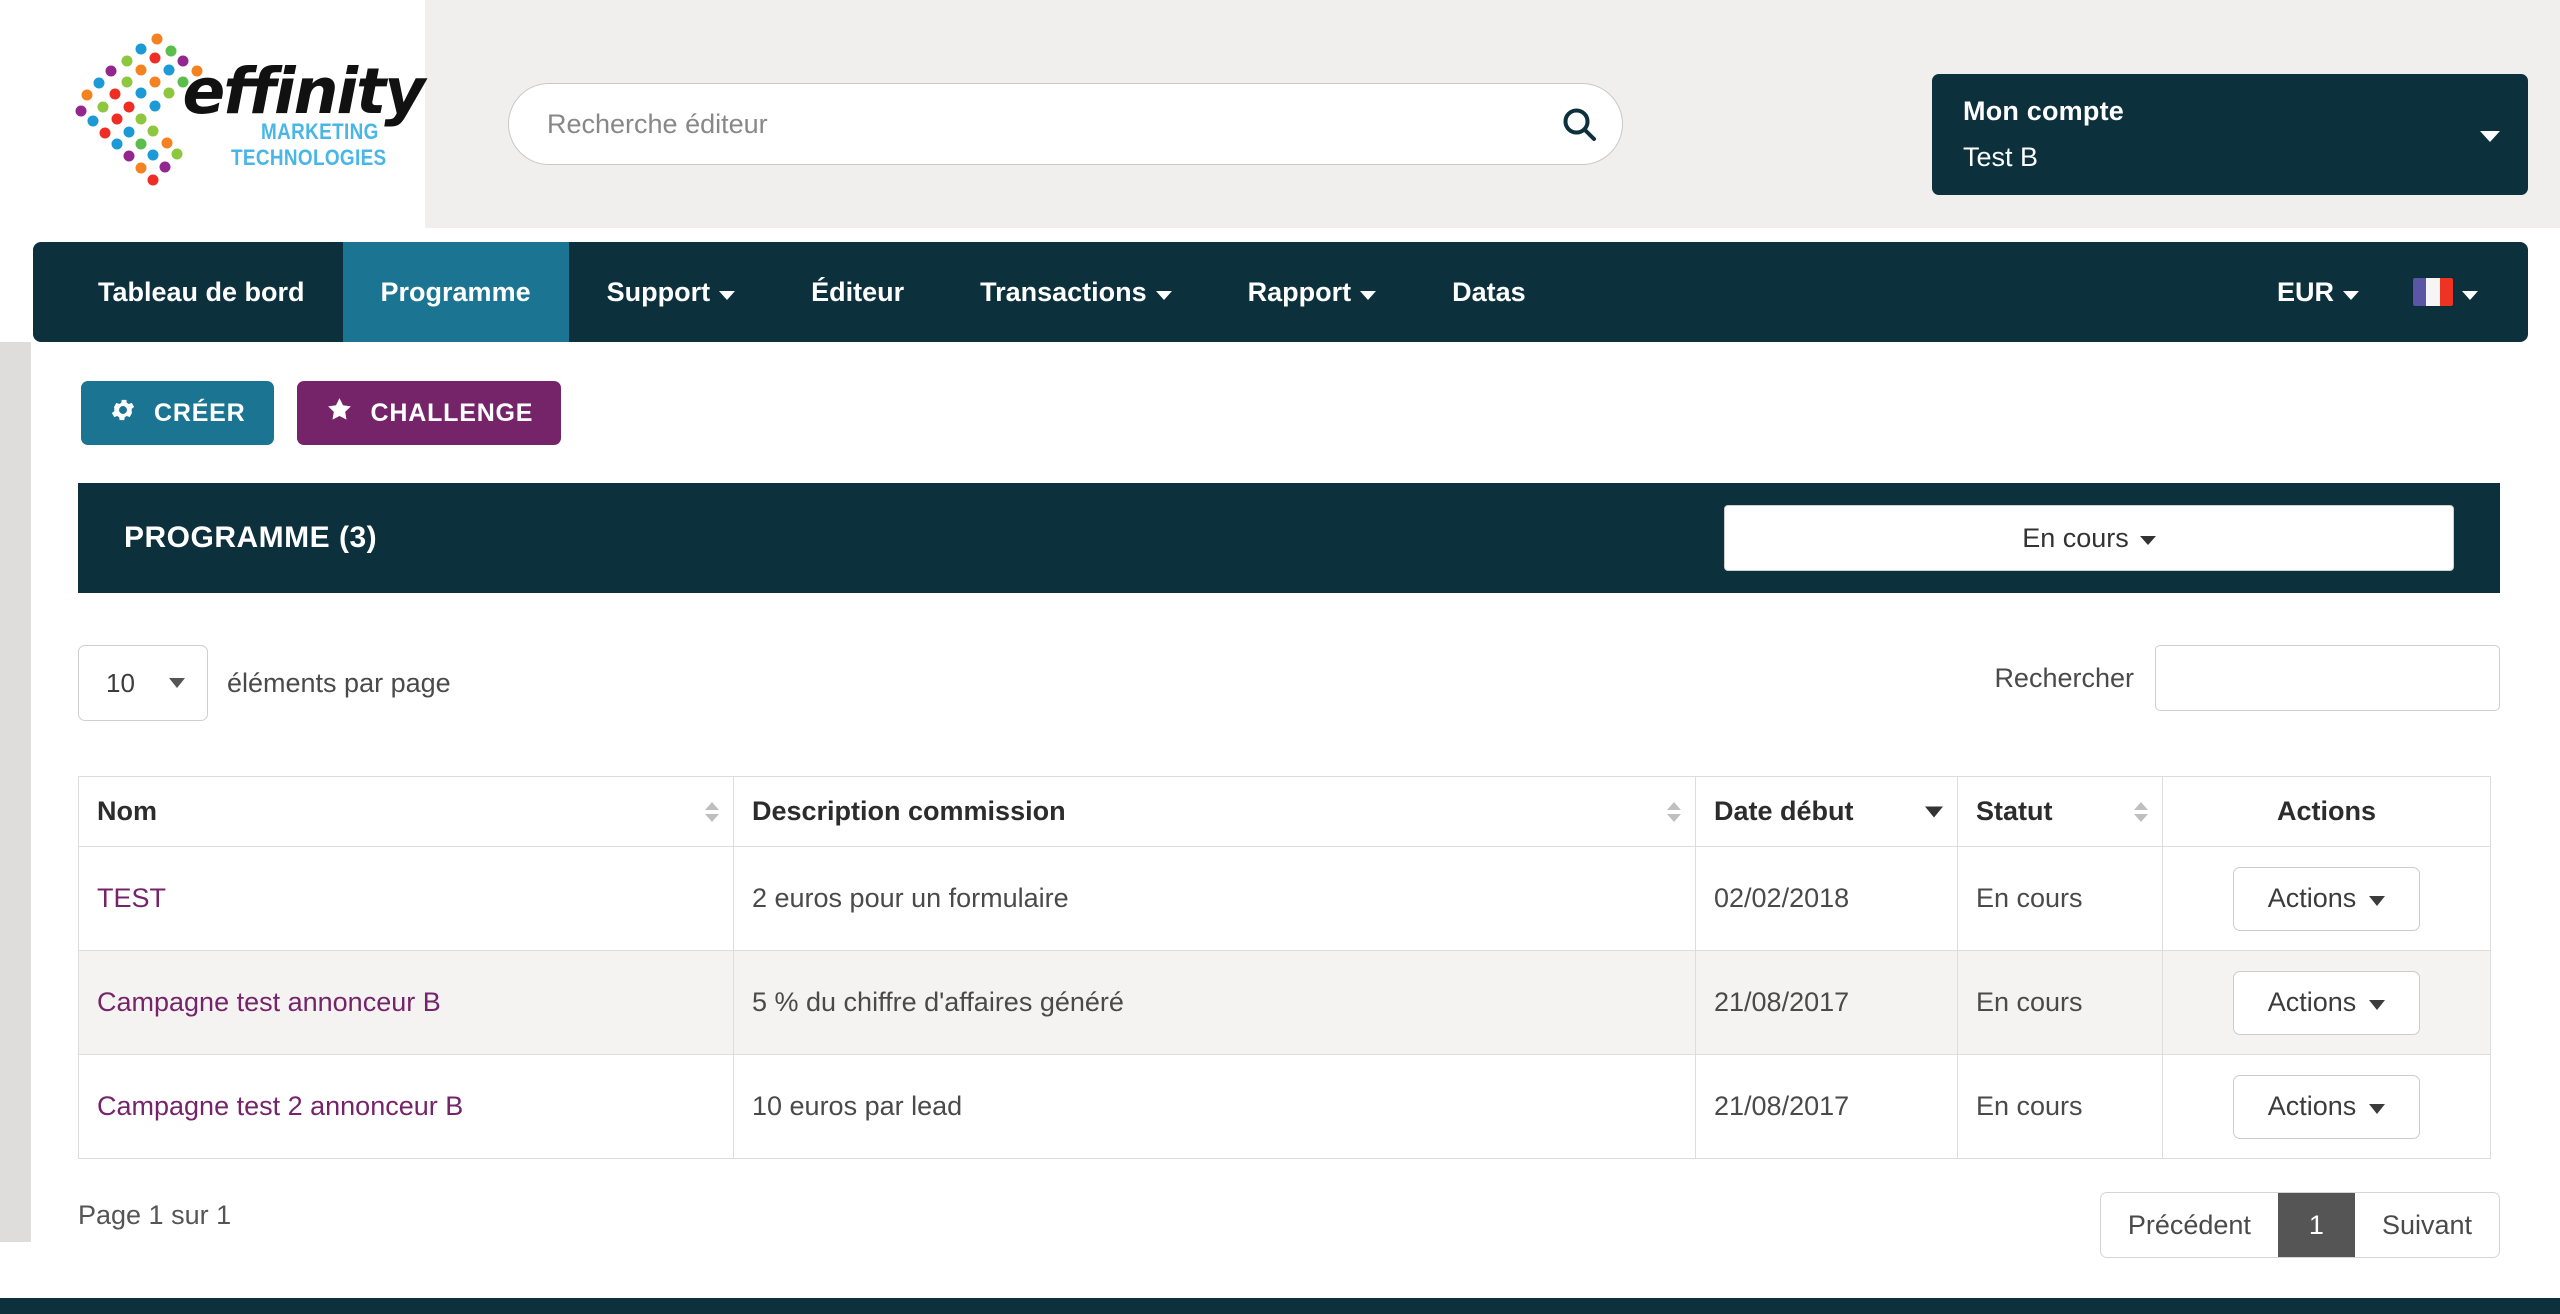 The image size is (2560, 1314). I want to click on nav-item-transactions: Transactions, so click(1076, 292).